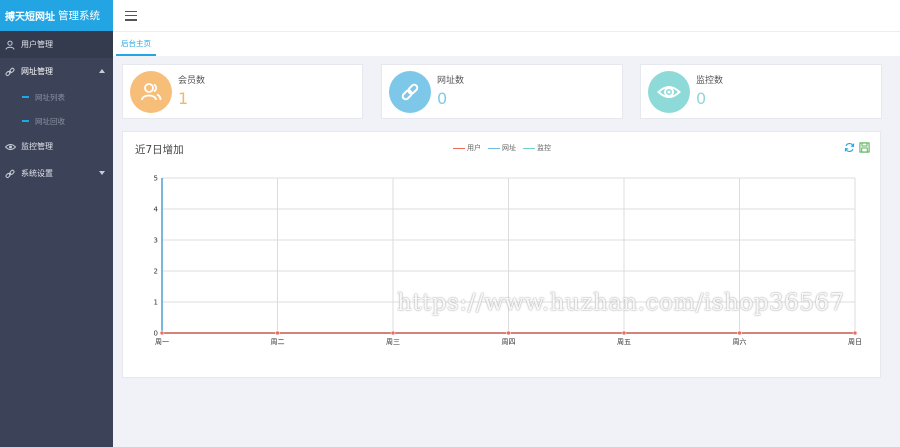  What do you see at coordinates (37, 71) in the screenshot?
I see `sidebar-item-label: 网址管理` at bounding box center [37, 71].